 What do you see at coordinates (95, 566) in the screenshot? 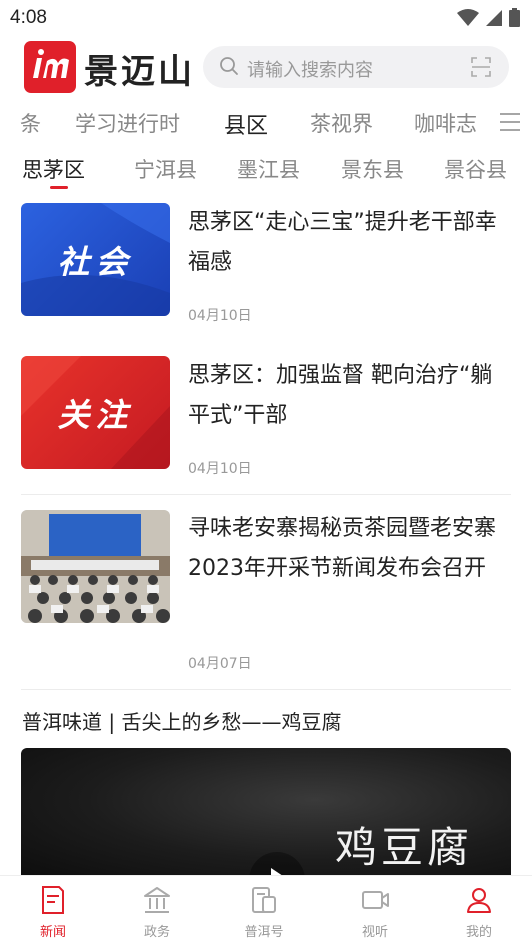
I see `news-photo` at bounding box center [95, 566].